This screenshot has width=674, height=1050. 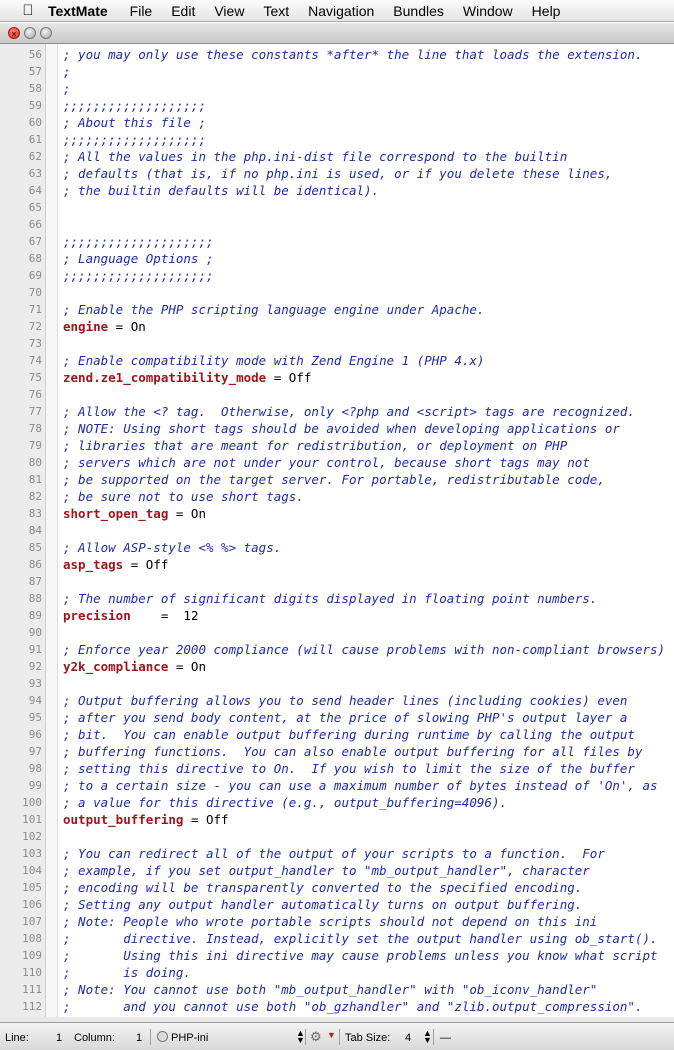 I want to click on menu-text: Text, so click(x=276, y=11).